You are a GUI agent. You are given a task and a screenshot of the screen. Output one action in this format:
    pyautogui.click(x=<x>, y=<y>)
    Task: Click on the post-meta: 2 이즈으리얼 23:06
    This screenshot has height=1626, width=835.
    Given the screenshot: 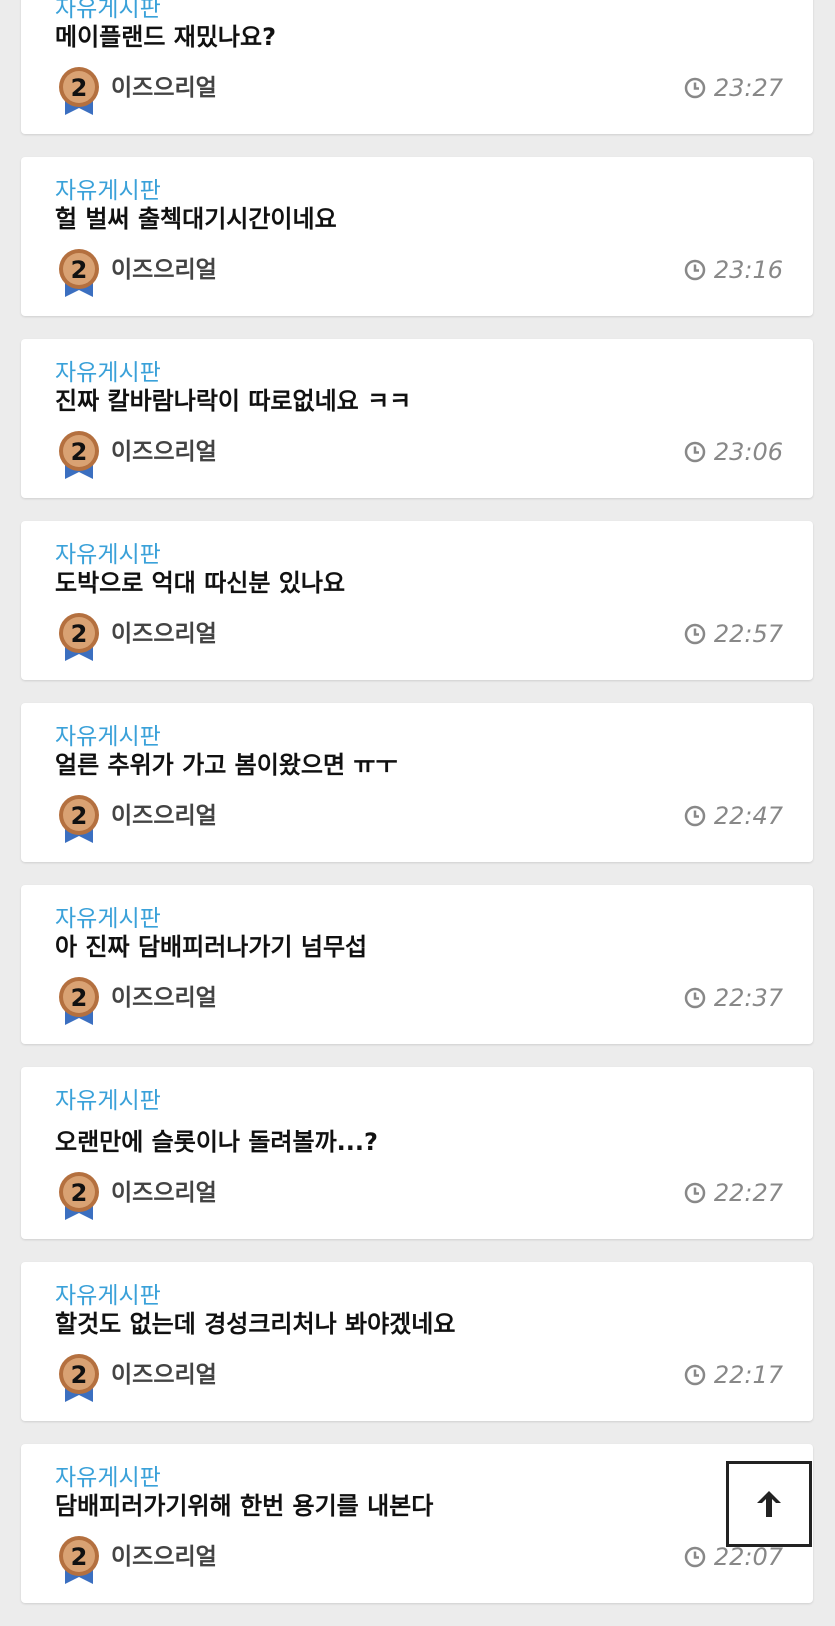 What is the action you would take?
    pyautogui.click(x=420, y=453)
    